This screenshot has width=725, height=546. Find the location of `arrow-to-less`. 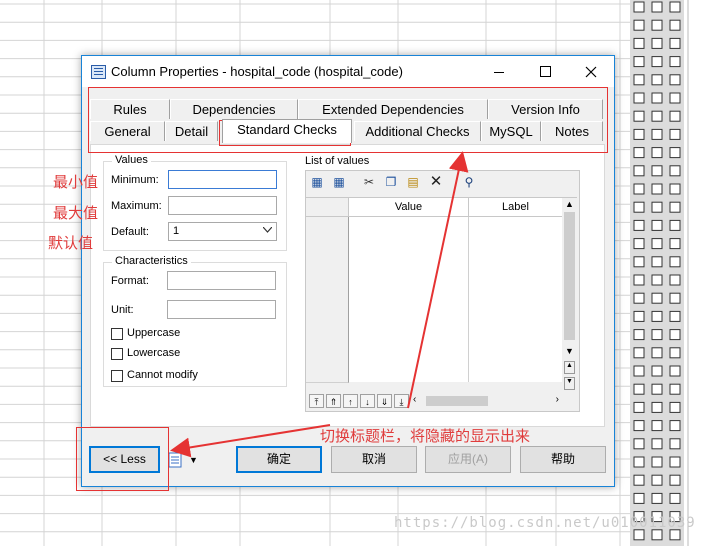

arrow-to-less is located at coordinates (250, 441).